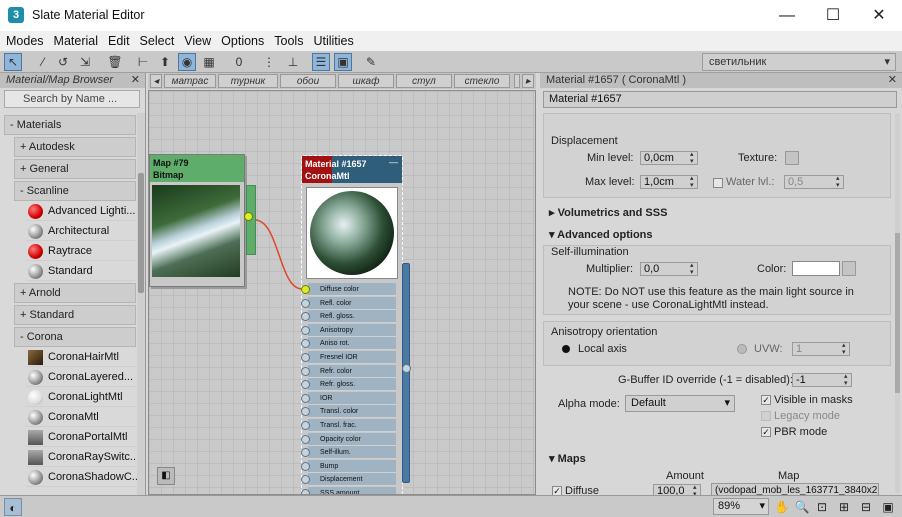 This screenshot has height=517, width=902. Describe the element at coordinates (669, 182) in the screenshot. I see `max-level-spinner: 1,0cm` at that location.